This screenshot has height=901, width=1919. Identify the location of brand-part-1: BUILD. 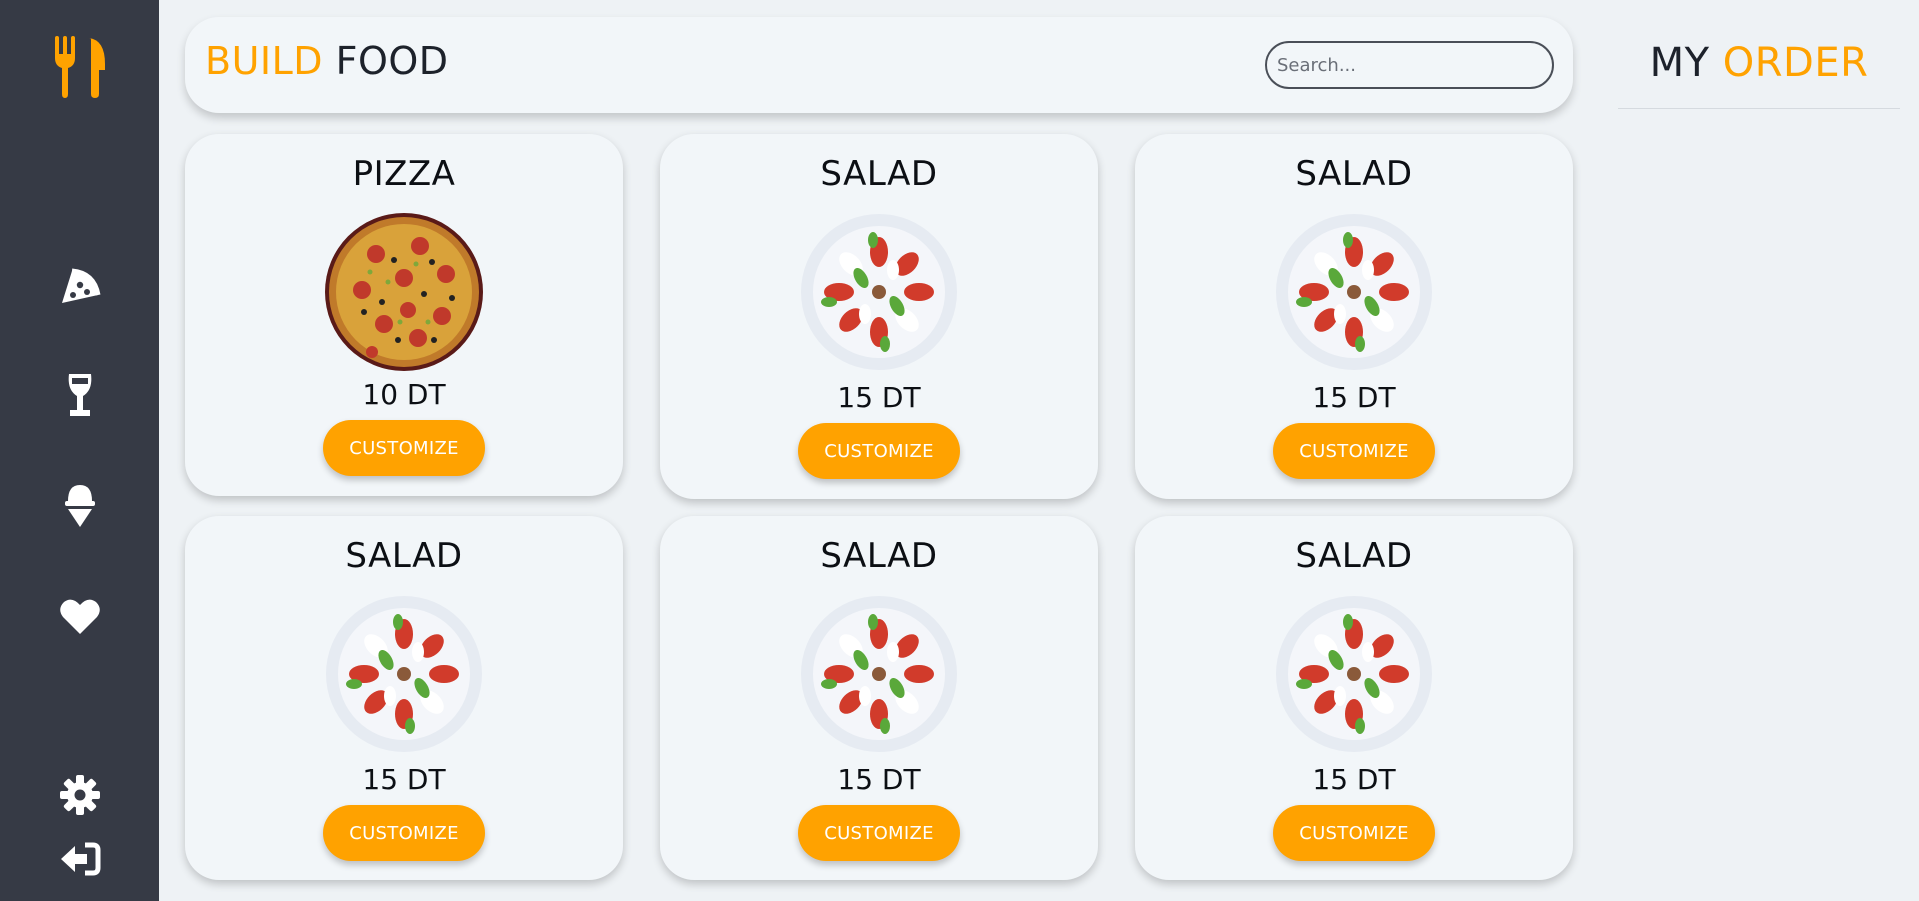
(264, 61).